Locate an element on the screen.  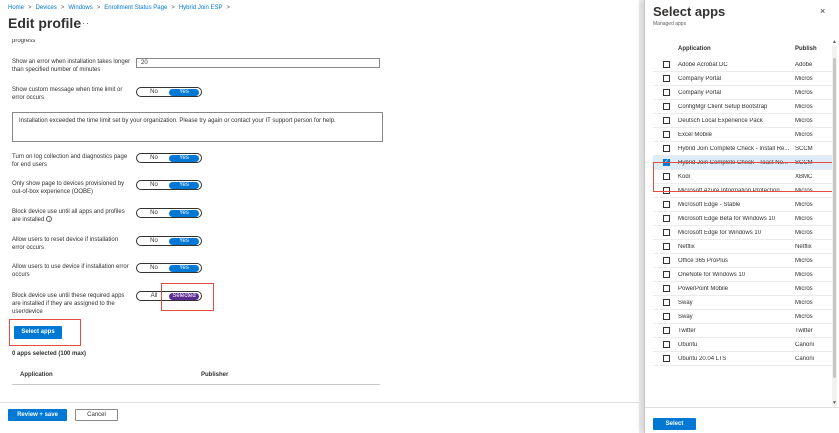
app-publisher: SCCM is located at coordinates (804, 149).